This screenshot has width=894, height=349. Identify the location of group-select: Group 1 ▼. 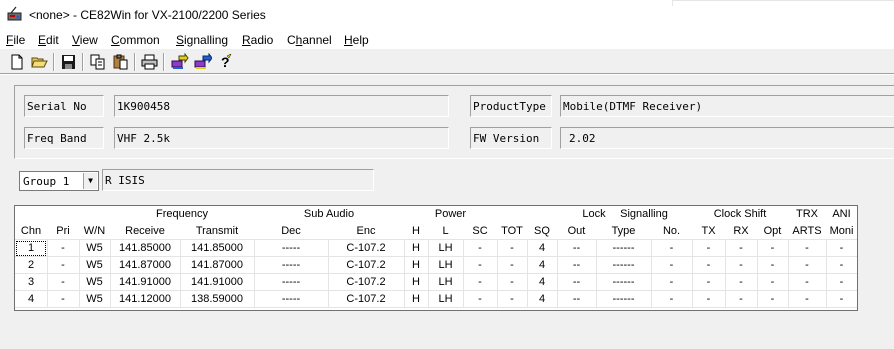
(59, 181).